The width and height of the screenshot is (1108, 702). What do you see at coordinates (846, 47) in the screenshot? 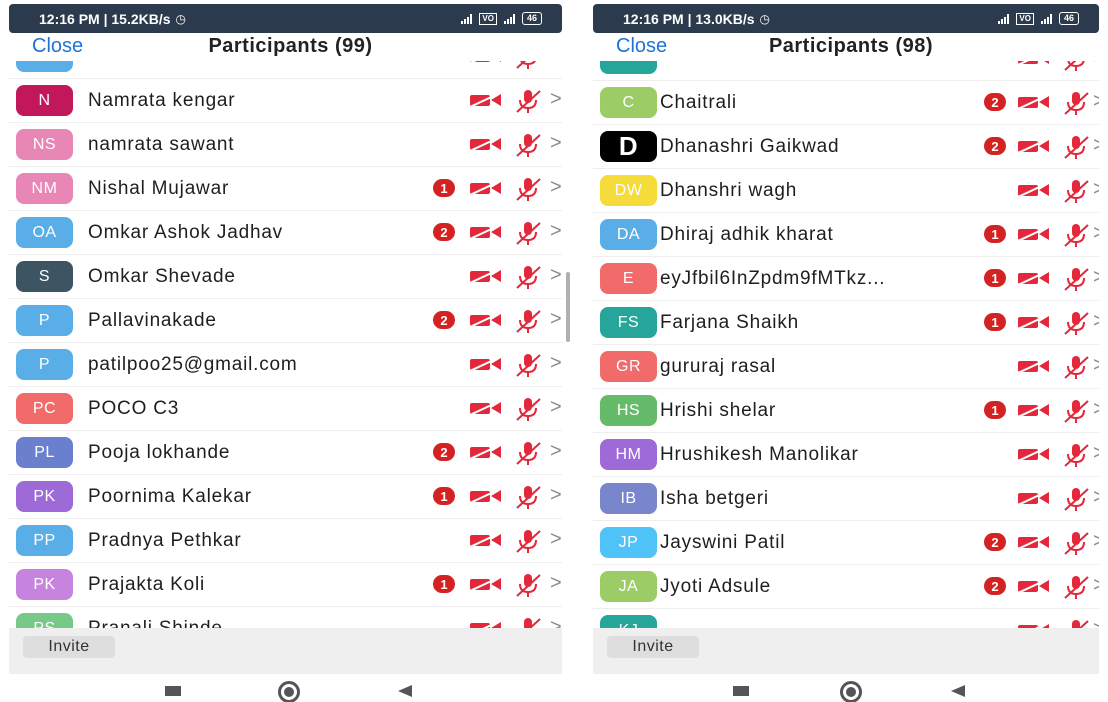
I see `header: Close Participants (98)` at bounding box center [846, 47].